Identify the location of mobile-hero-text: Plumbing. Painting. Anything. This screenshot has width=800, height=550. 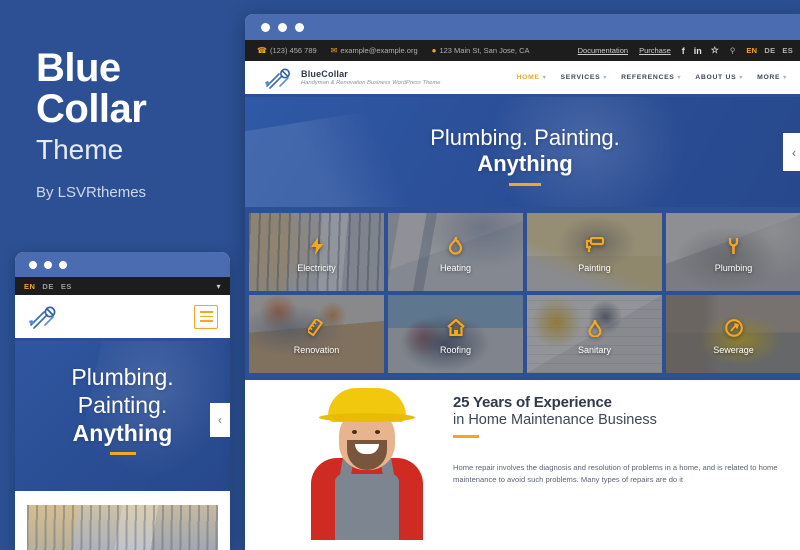
(122, 409).